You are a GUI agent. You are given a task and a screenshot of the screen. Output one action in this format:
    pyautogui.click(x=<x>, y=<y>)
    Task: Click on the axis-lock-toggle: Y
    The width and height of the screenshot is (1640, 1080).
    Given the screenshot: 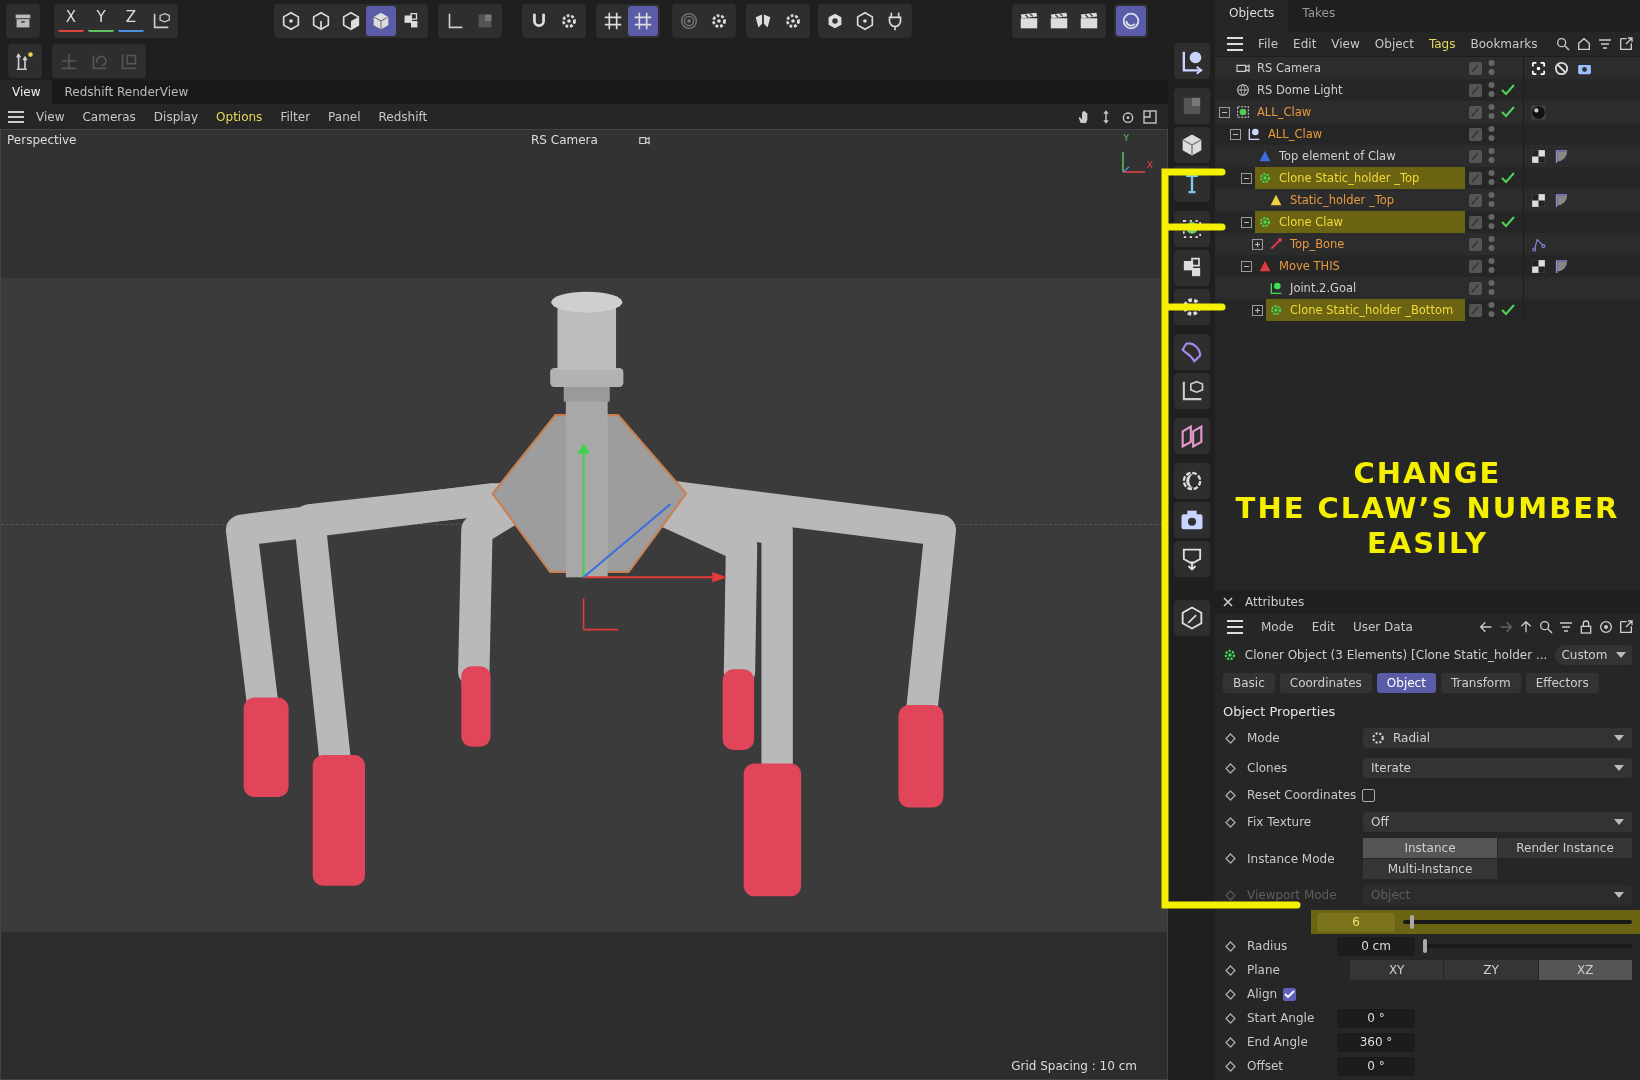 What is the action you would take?
    pyautogui.click(x=101, y=20)
    